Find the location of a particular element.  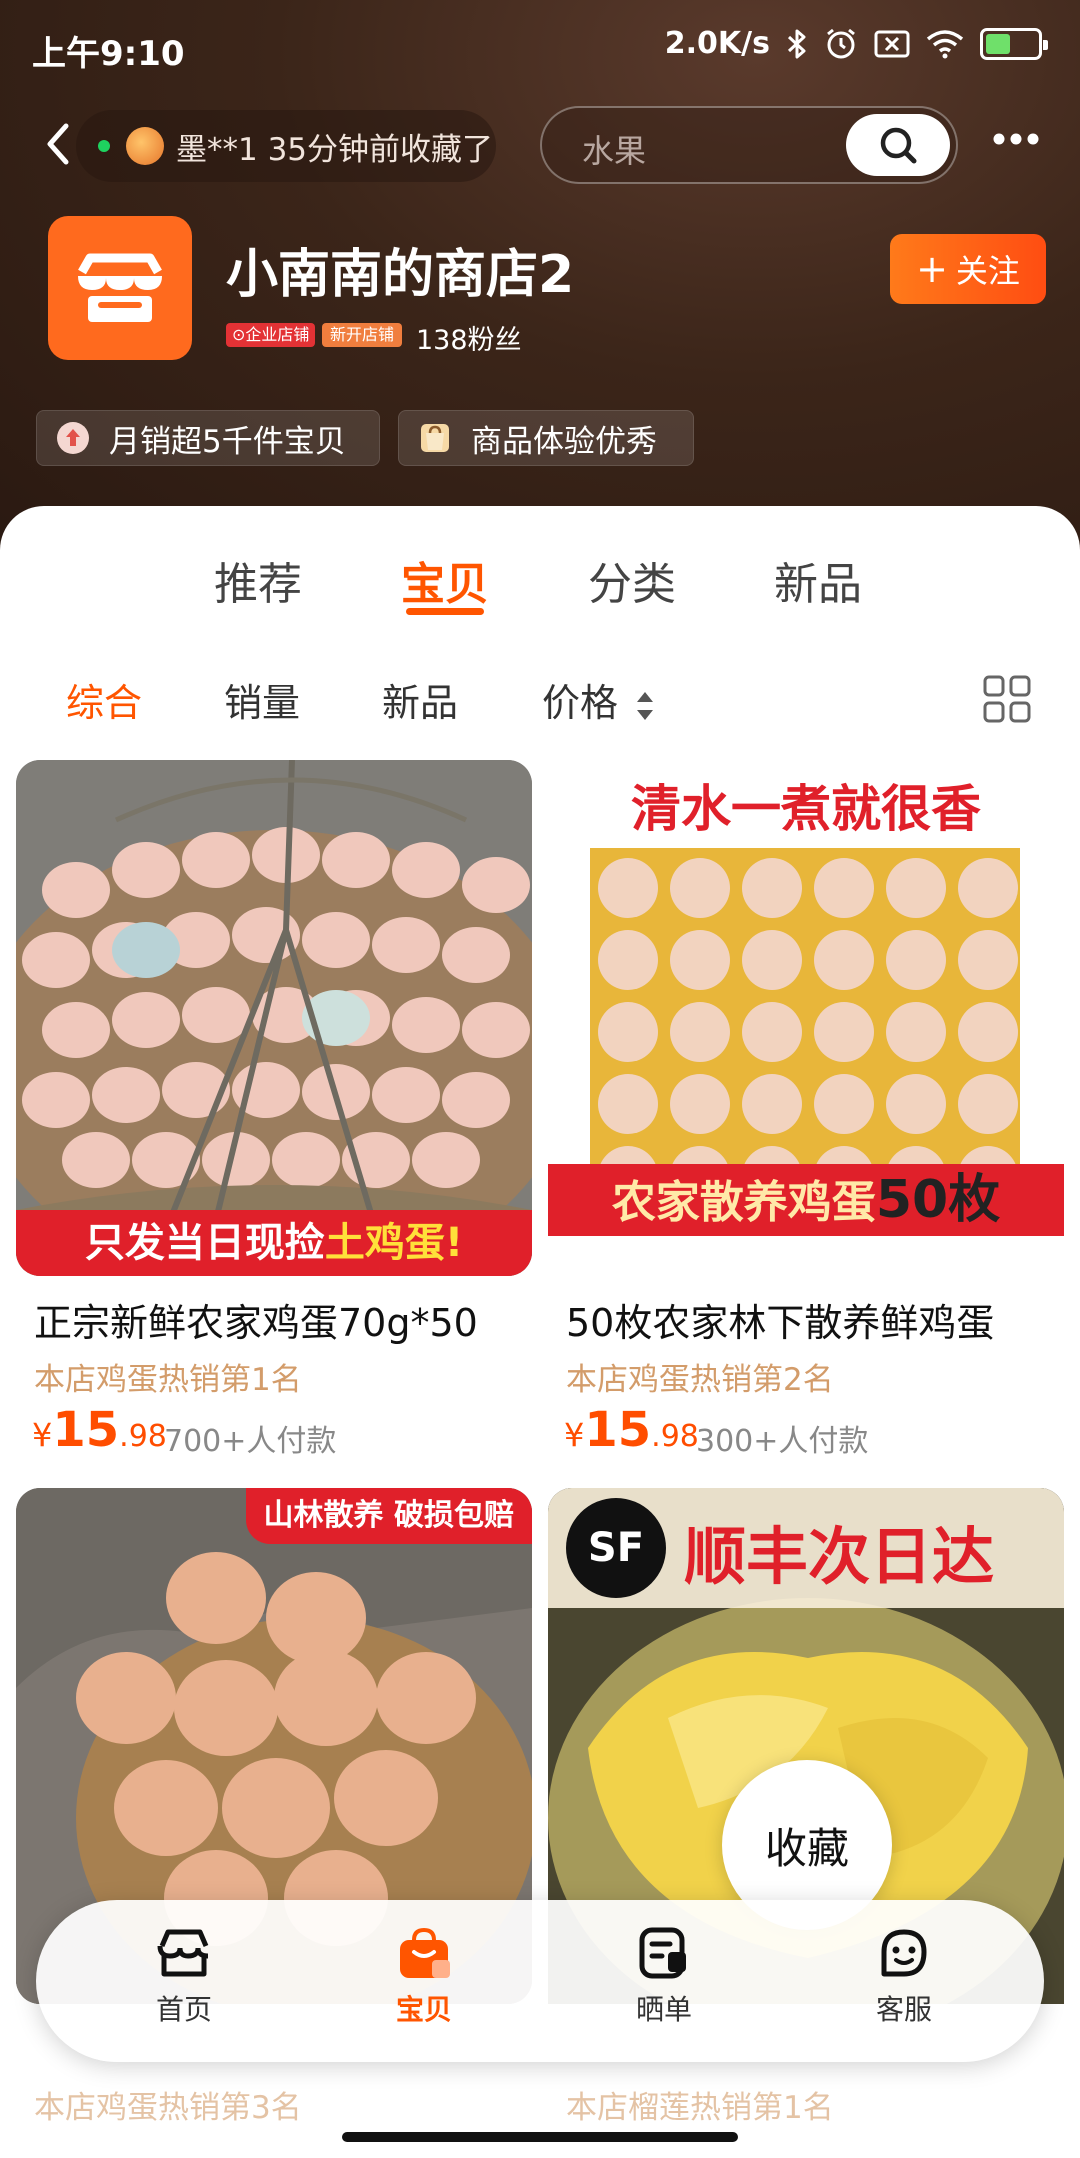

tabbar-service: 客服 is located at coordinates (904, 1977).